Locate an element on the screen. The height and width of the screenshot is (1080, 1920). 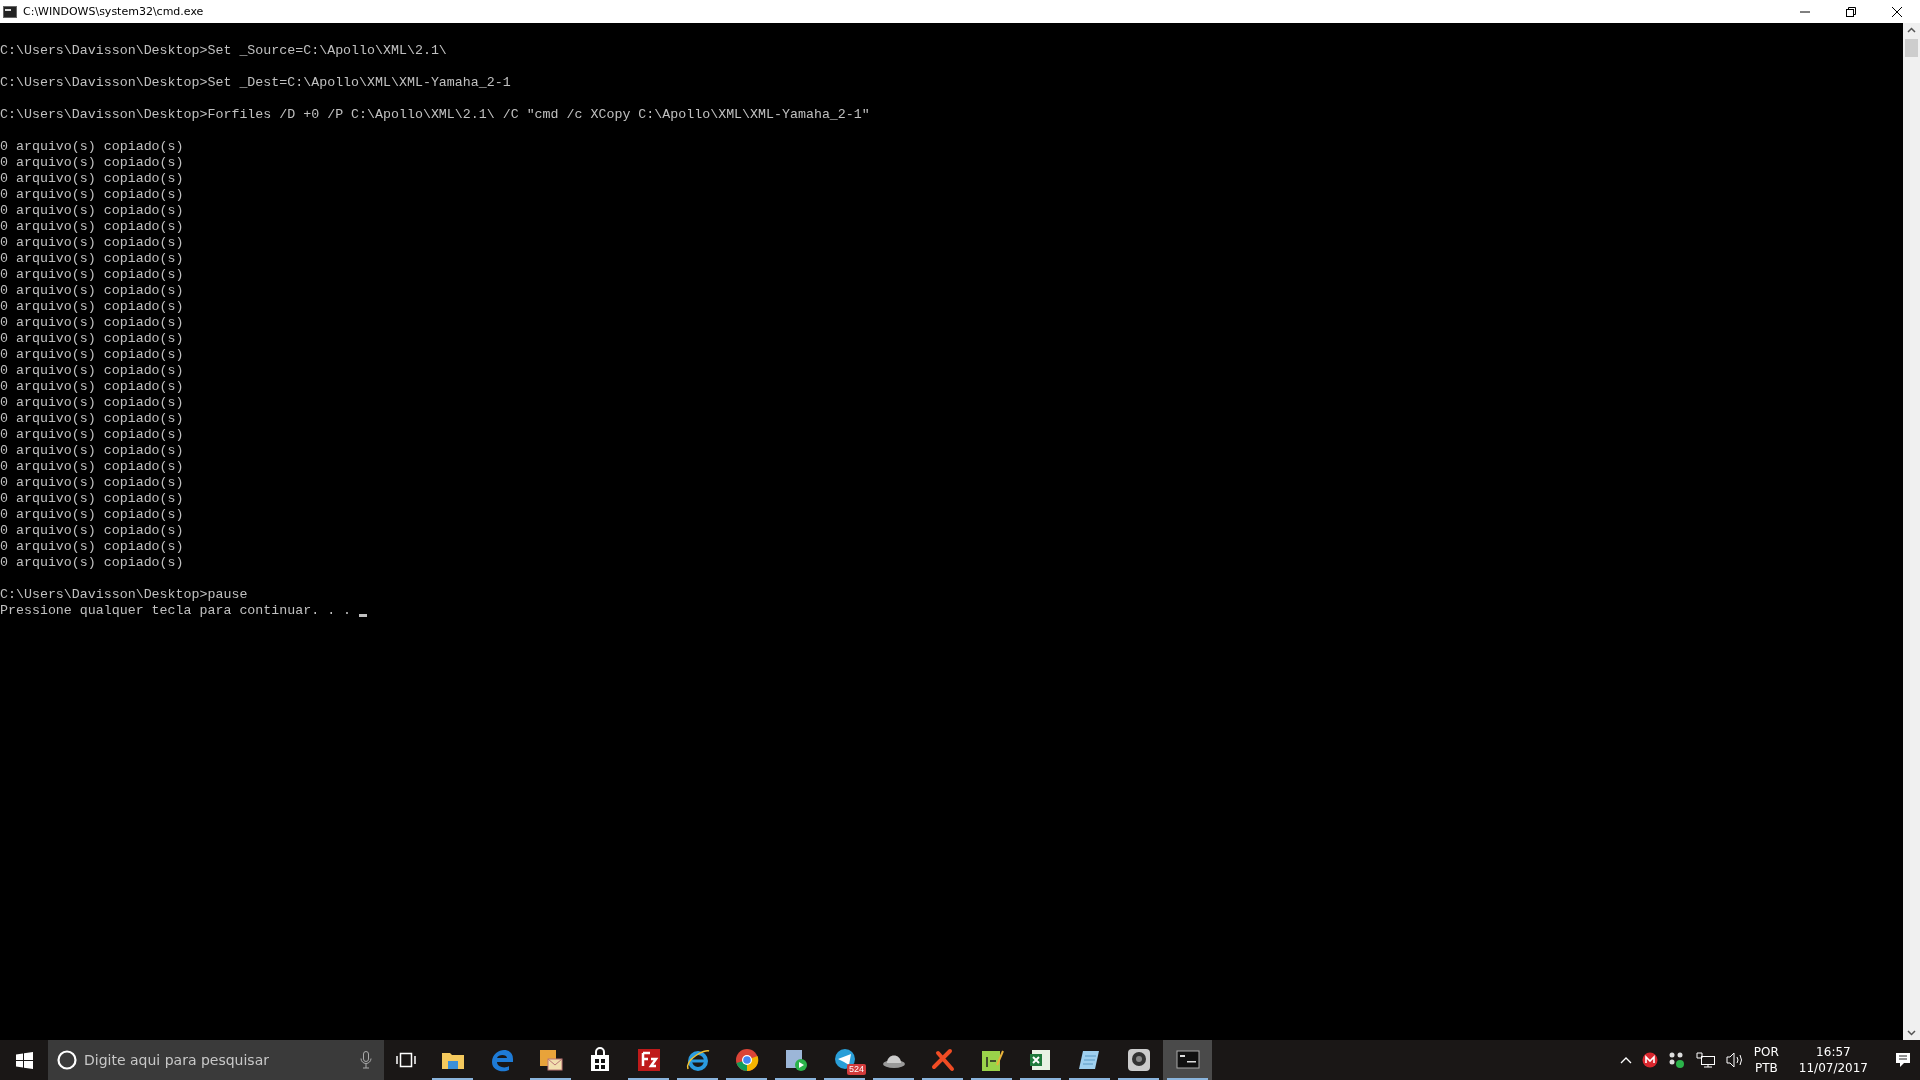
browser-circle-icon is located at coordinates (746, 1060).